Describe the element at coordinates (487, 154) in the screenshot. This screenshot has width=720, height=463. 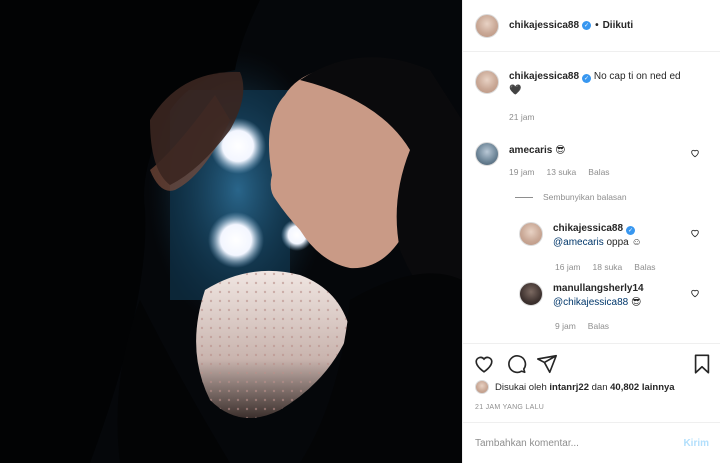
I see `commenter-avatar` at that location.